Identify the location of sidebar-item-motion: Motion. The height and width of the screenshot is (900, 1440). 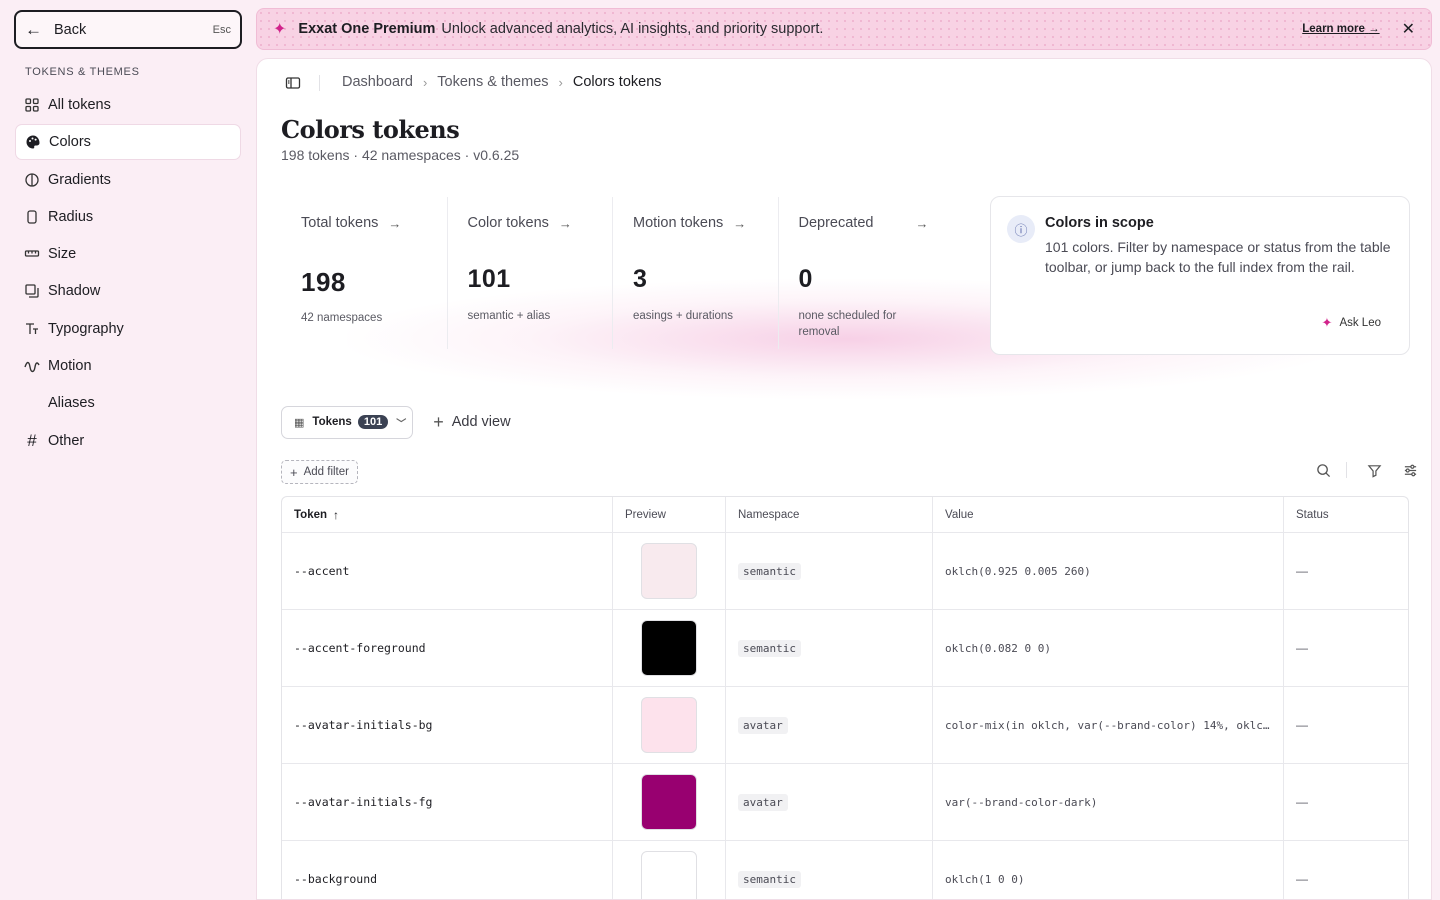
(128, 366).